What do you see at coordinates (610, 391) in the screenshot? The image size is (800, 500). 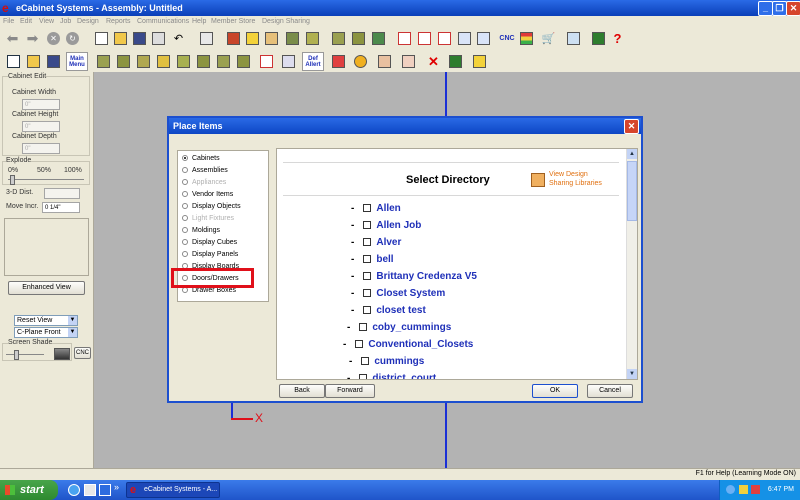 I see `cancel-button: Cancel` at bounding box center [610, 391].